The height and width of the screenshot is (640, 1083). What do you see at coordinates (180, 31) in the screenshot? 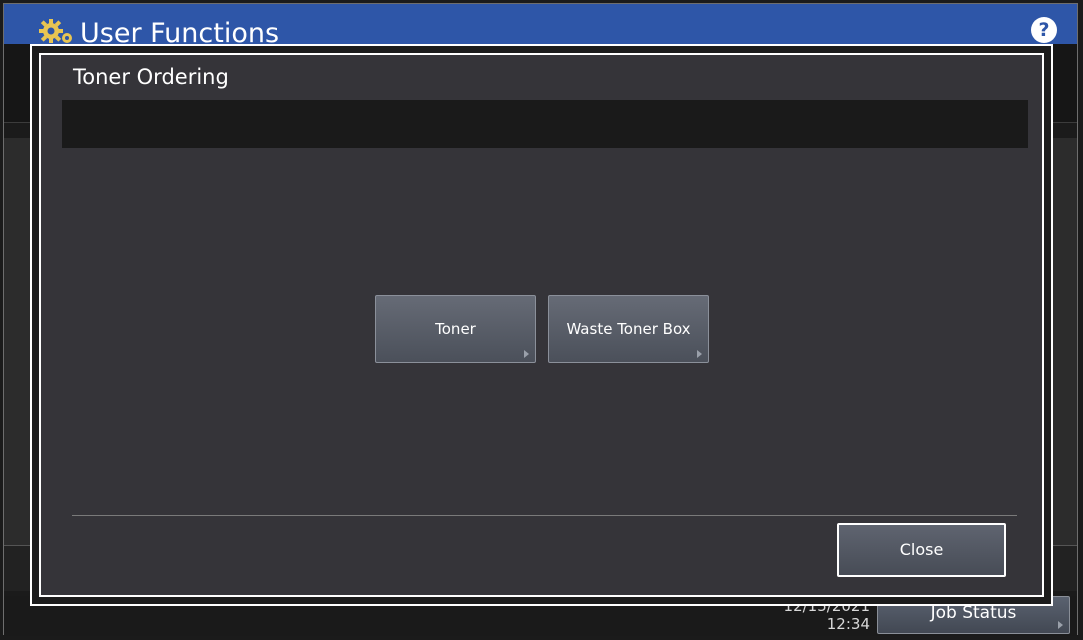
I see `app-title: User Functions` at bounding box center [180, 31].